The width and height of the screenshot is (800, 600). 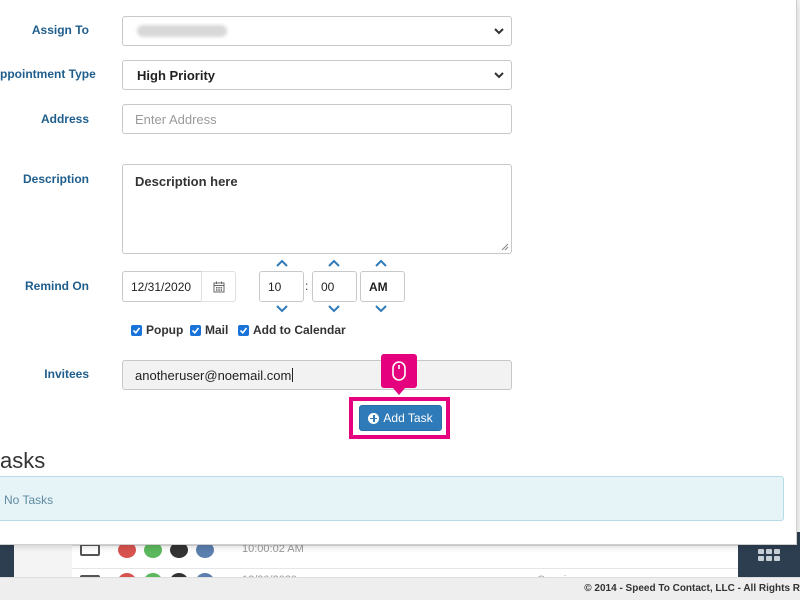 I want to click on mail-checkbox: Mail, so click(x=209, y=330).